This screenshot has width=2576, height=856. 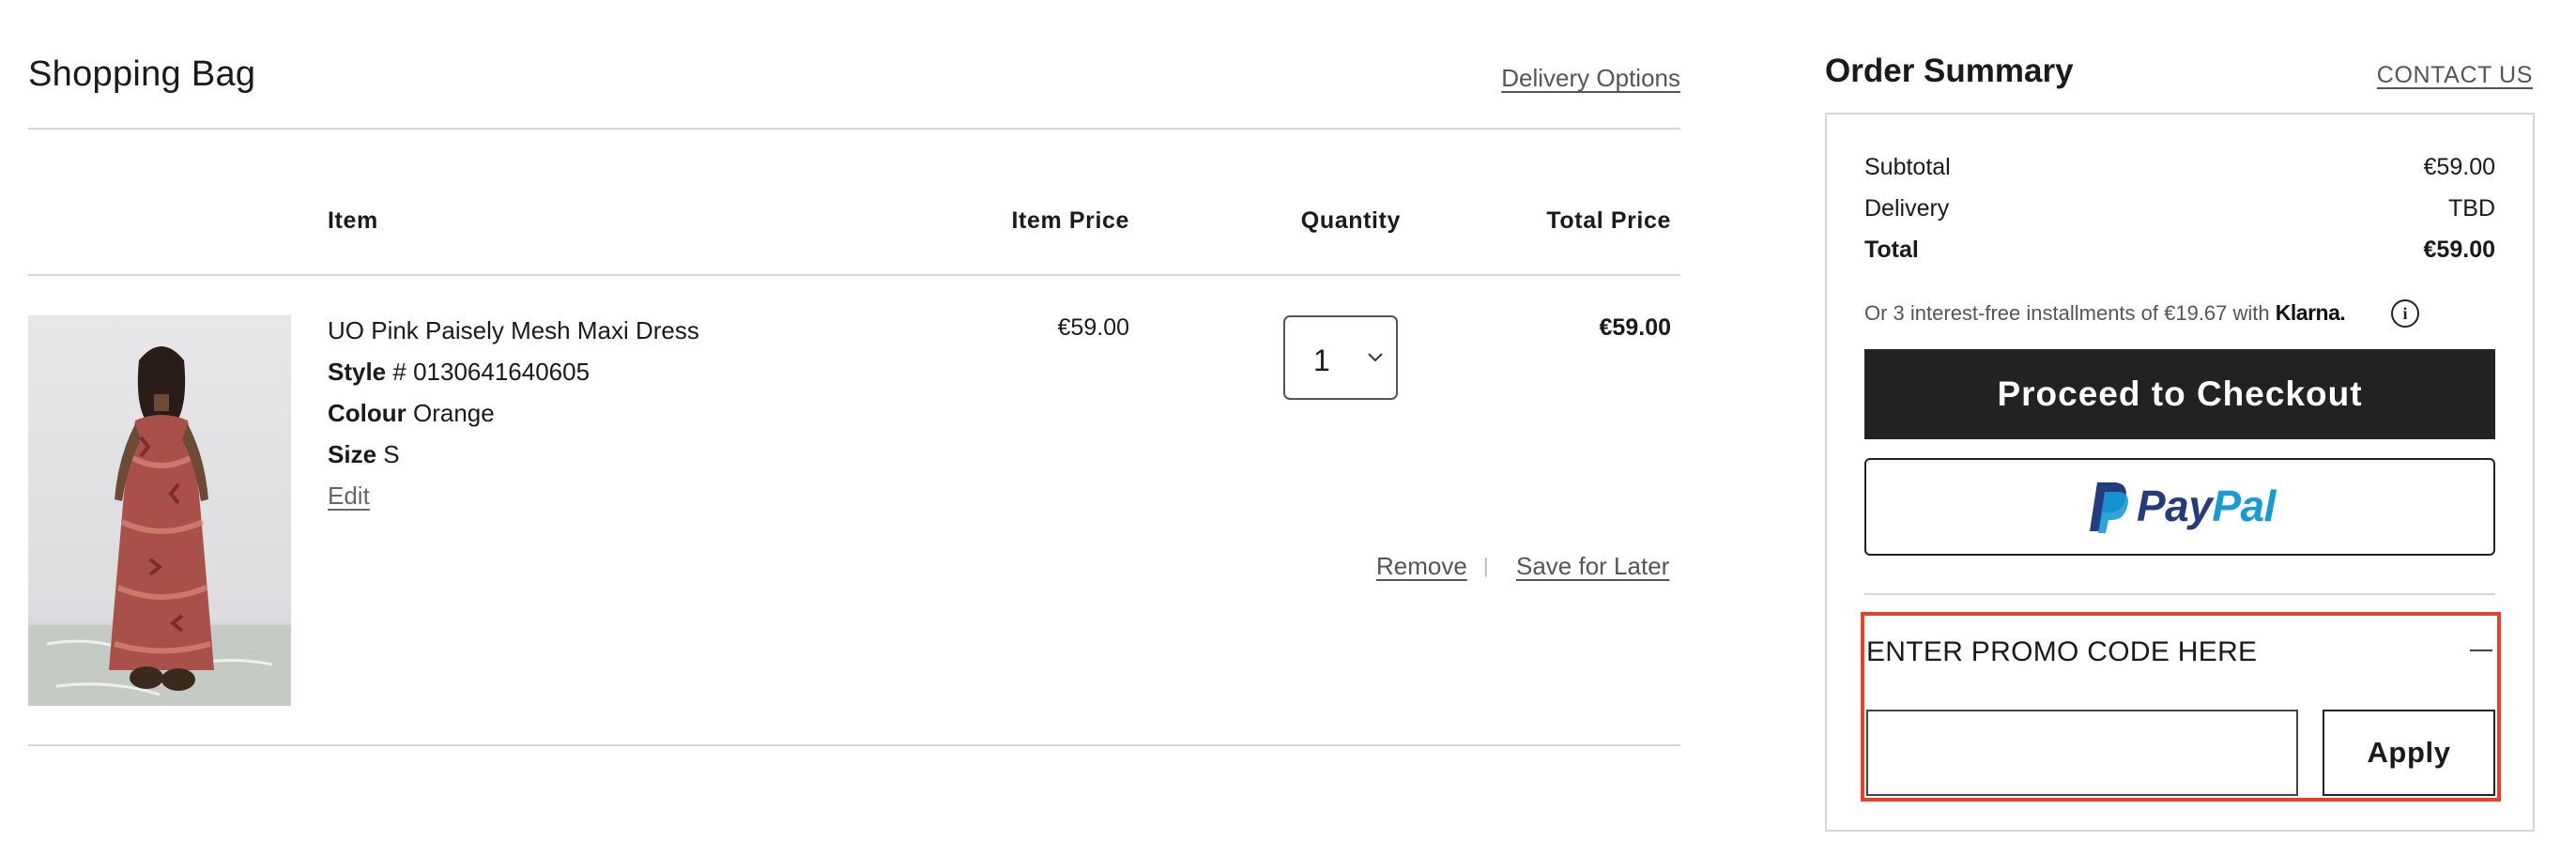 I want to click on line-total-price: €59.00, so click(x=1635, y=327).